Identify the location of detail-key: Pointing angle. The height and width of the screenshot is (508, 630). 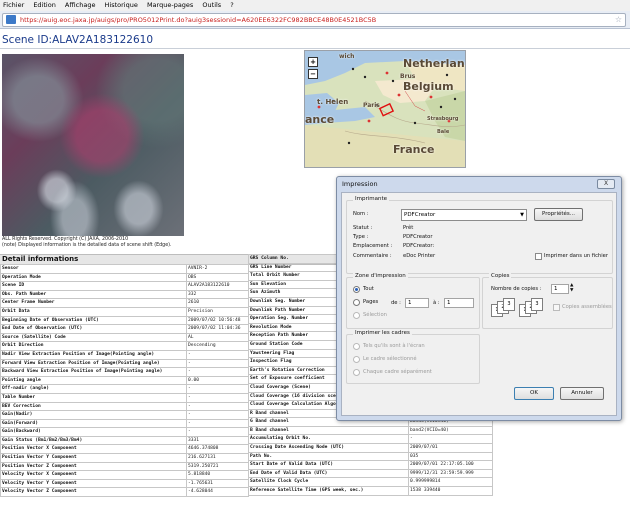
(93, 380).